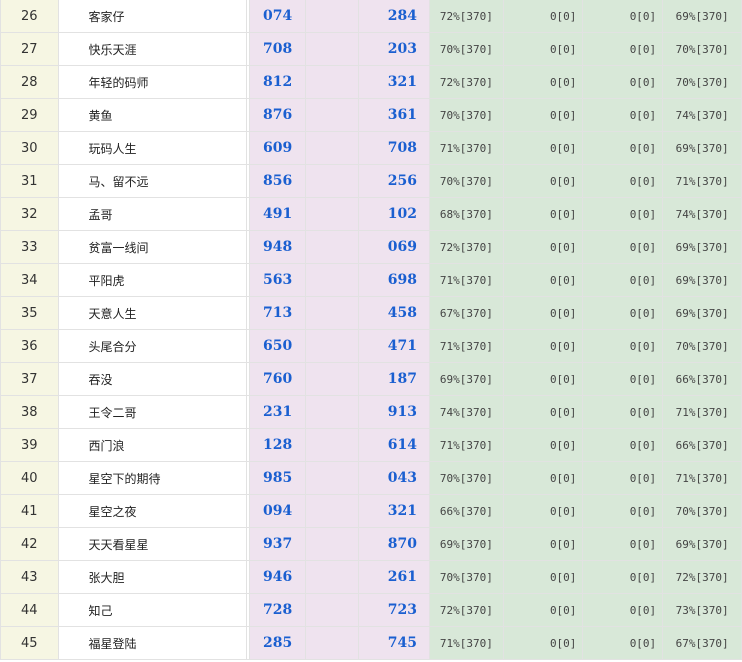 Image resolution: width=742 pixels, height=662 pixels. What do you see at coordinates (702, 610) in the screenshot?
I see `stat-4-cell: 73%[370]` at bounding box center [702, 610].